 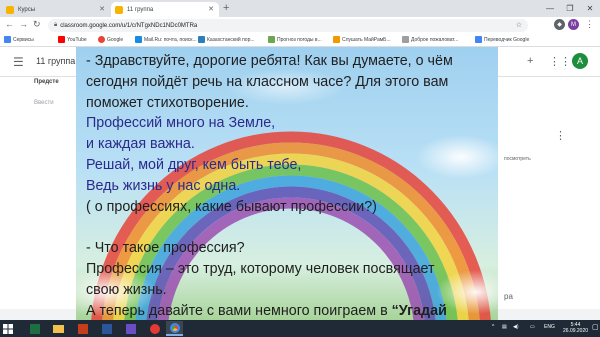 What do you see at coordinates (56, 9) in the screenshot?
I see `tab-courses: Курсы ✕` at bounding box center [56, 9].